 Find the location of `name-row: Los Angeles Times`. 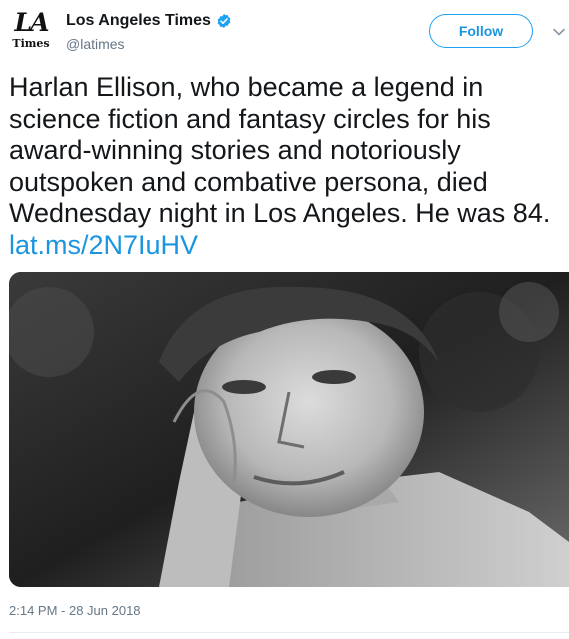

name-row: Los Angeles Times is located at coordinates (149, 21).